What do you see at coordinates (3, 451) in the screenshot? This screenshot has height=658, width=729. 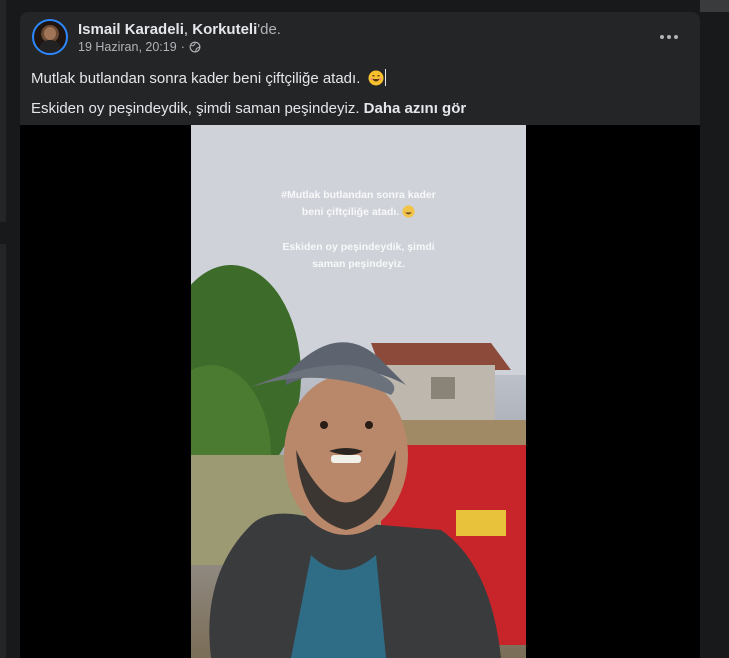 I see `left-panel-edge-lower` at bounding box center [3, 451].